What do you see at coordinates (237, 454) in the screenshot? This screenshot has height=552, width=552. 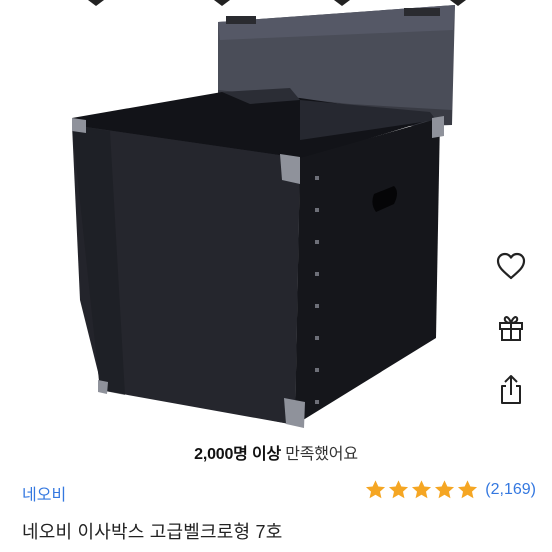 I see `satisfaction-count: 2,000명 이상` at bounding box center [237, 454].